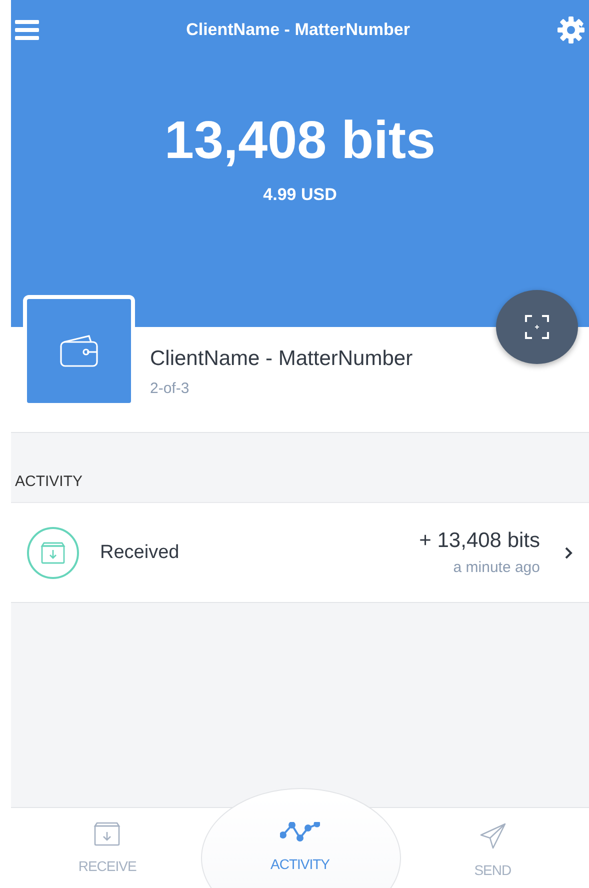 The width and height of the screenshot is (589, 888). What do you see at coordinates (107, 848) in the screenshot?
I see `nav-tab: RECEIVE` at bounding box center [107, 848].